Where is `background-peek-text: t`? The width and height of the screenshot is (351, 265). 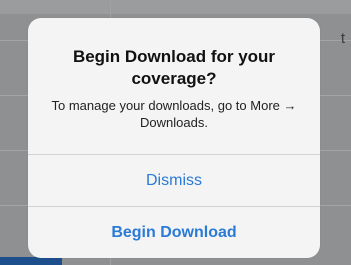 background-peek-text: t is located at coordinates (342, 38).